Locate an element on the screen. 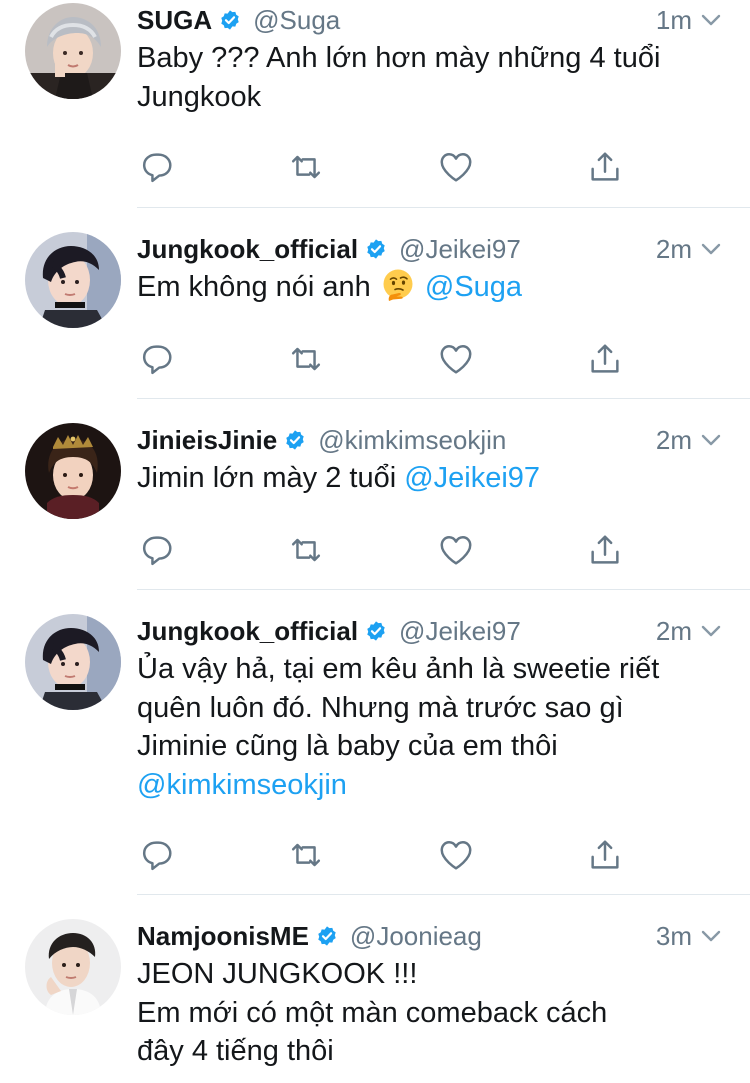 The image size is (750, 1083). tweet-text-line: Em mới có một màn comeback cách is located at coordinates (431, 1013).